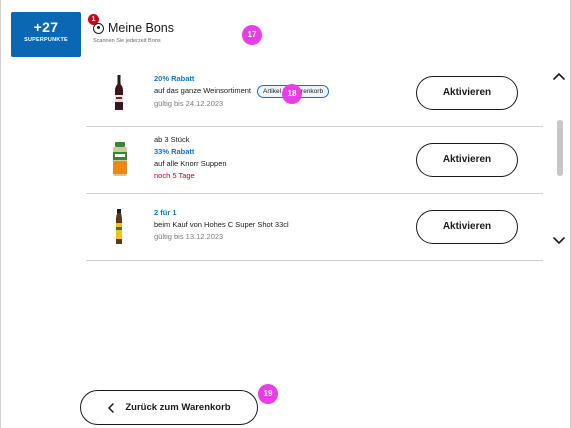  I want to click on points-value: +27, so click(46, 27).